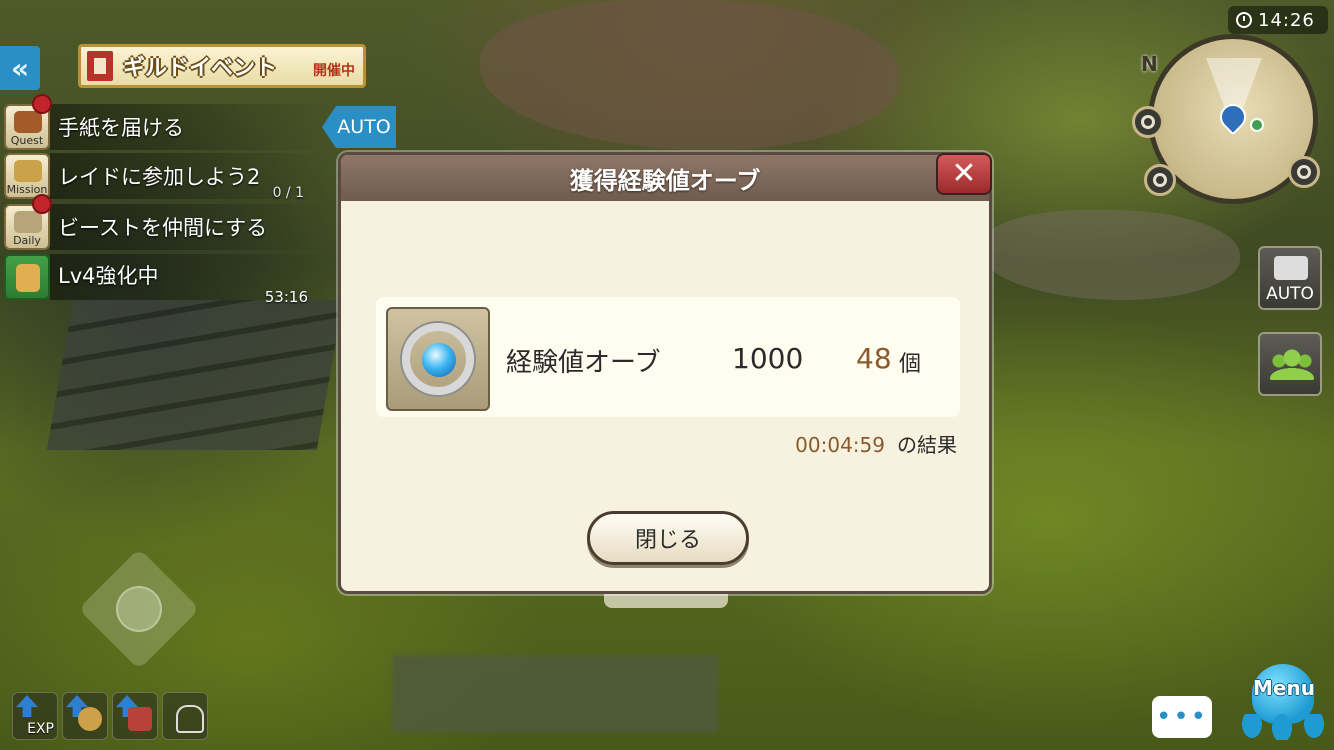  I want to click on close-x-button: ✕, so click(964, 174).